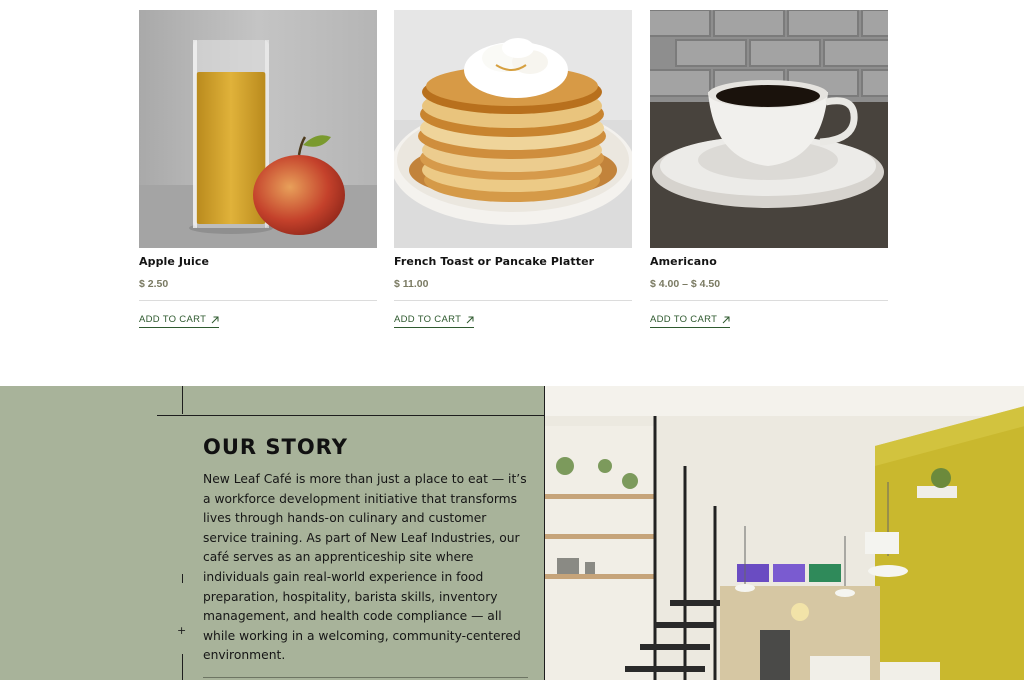 Image resolution: width=1024 pixels, height=680 pixels. What do you see at coordinates (182, 630) in the screenshot?
I see `plus-icon: +` at bounding box center [182, 630].